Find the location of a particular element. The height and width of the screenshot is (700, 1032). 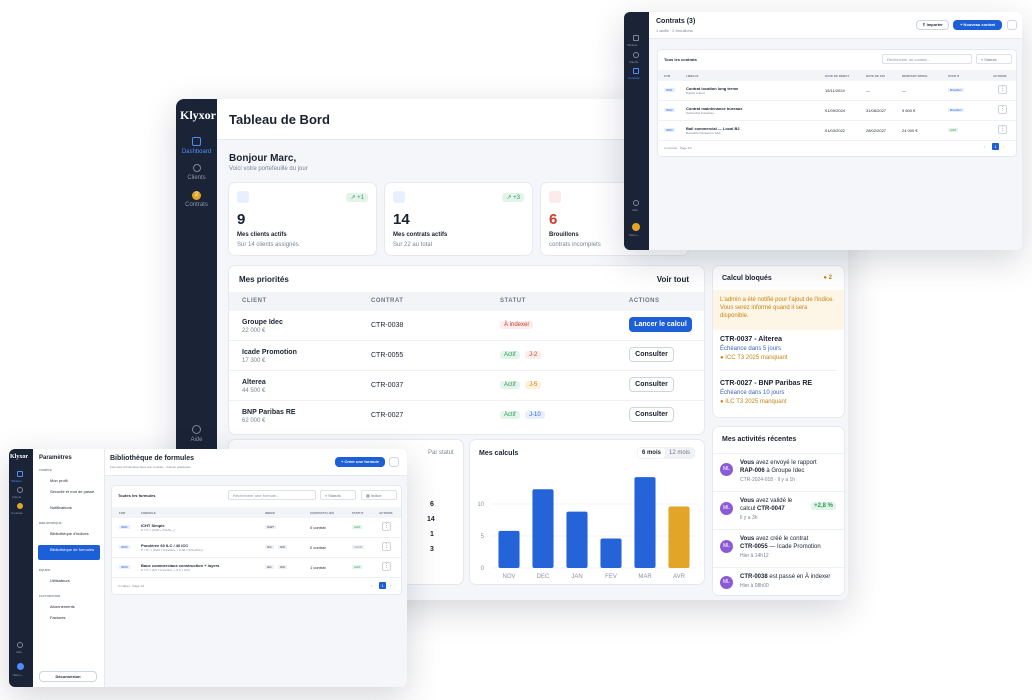

import-button-label: Importer is located at coordinates (934, 24).